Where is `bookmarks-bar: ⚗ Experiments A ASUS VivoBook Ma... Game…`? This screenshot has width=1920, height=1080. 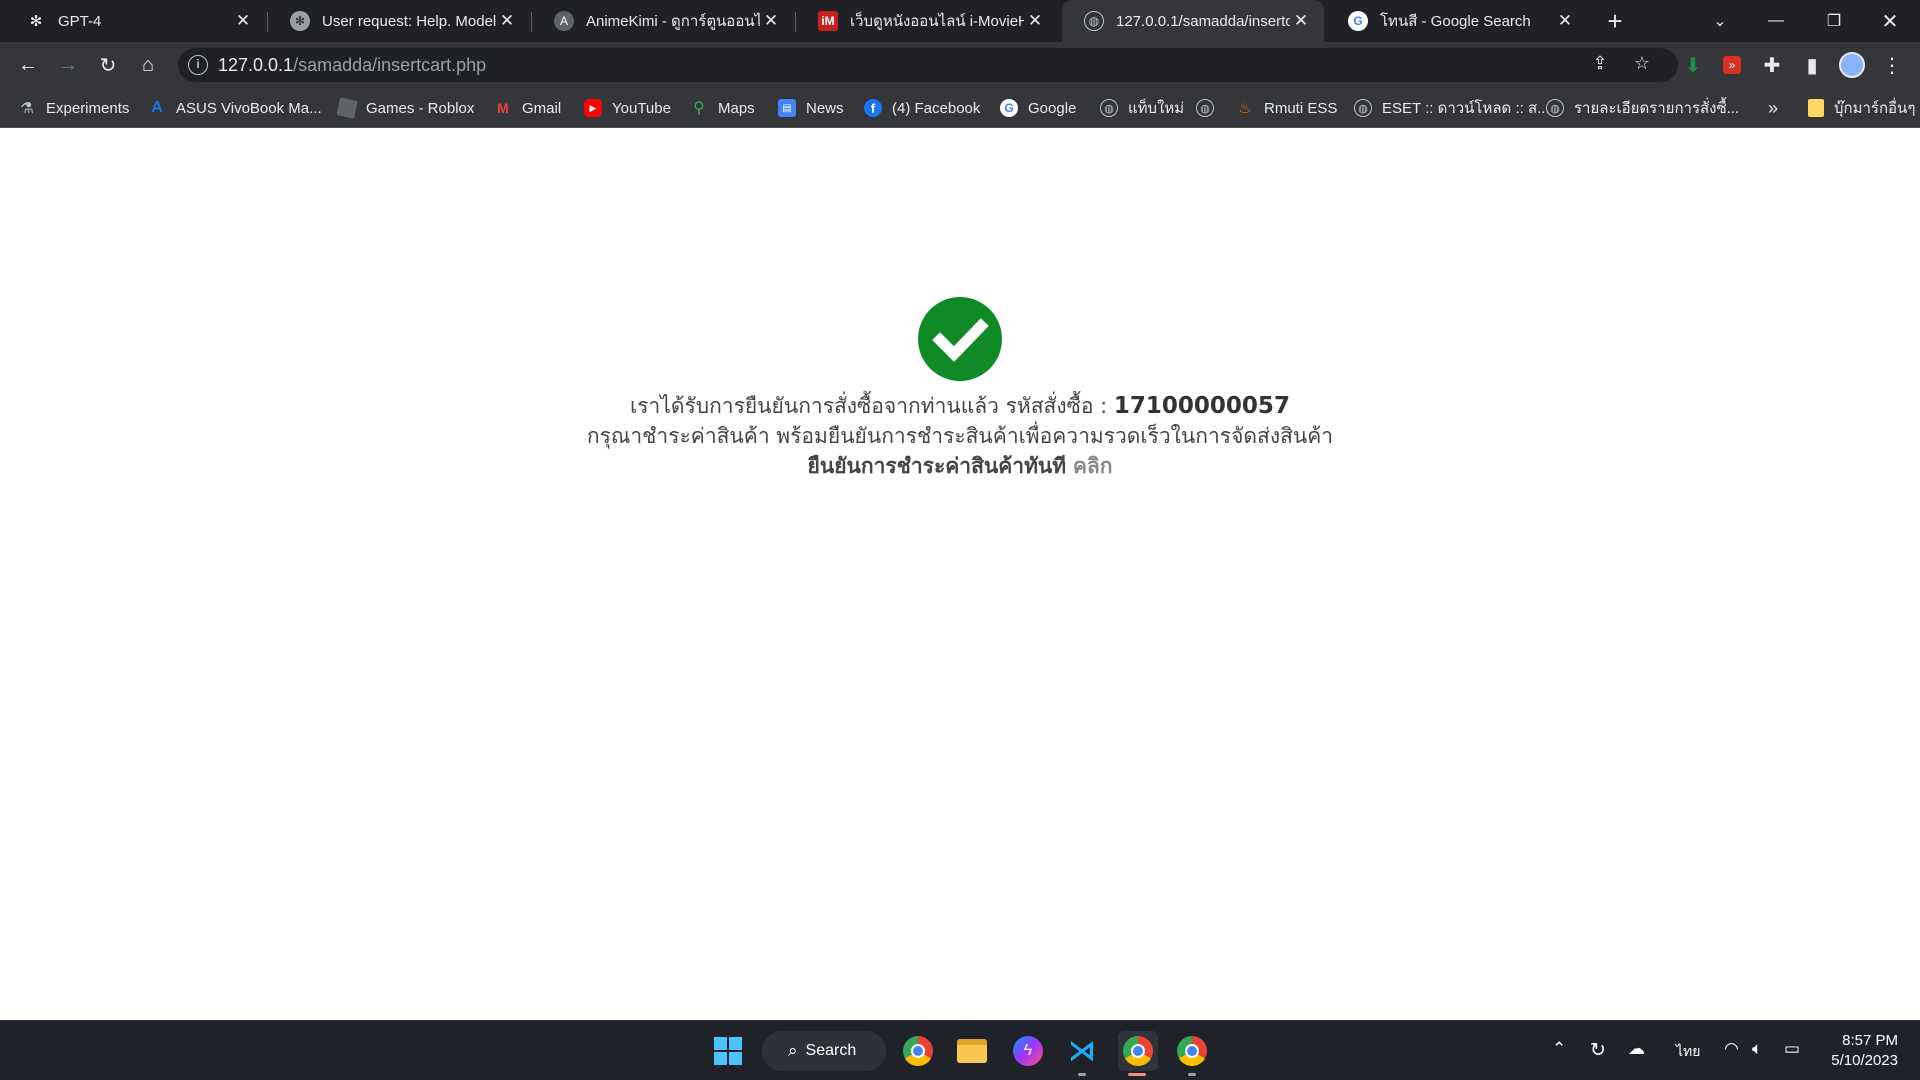 bookmarks-bar: ⚗ Experiments A ASUS VivoBook Ma... Game… is located at coordinates (960, 108).